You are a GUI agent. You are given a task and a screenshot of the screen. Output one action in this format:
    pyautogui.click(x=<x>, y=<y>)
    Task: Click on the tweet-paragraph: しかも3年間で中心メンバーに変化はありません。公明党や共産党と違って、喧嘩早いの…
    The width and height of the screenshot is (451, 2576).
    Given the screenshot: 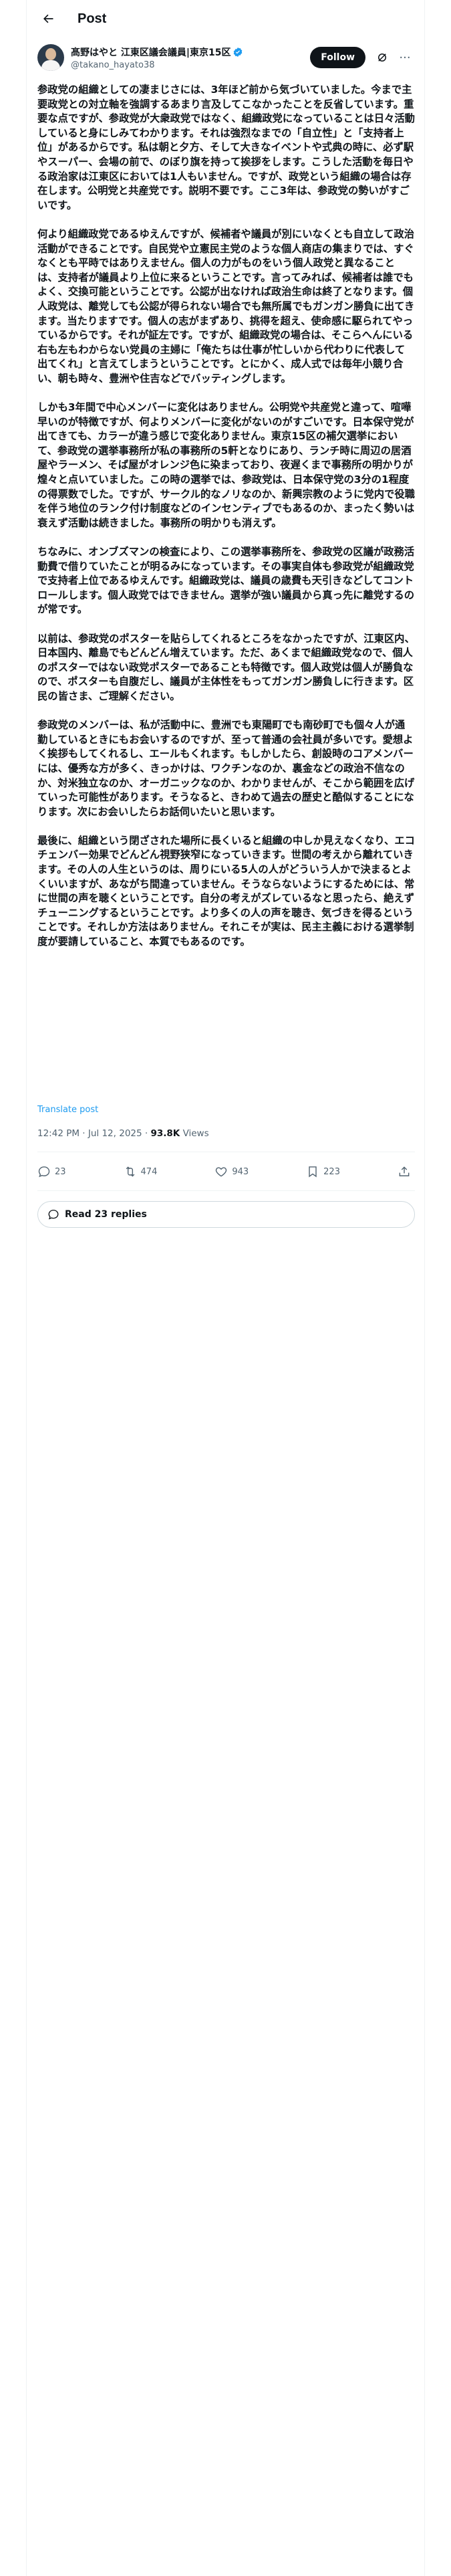 What is the action you would take?
    pyautogui.click(x=226, y=465)
    